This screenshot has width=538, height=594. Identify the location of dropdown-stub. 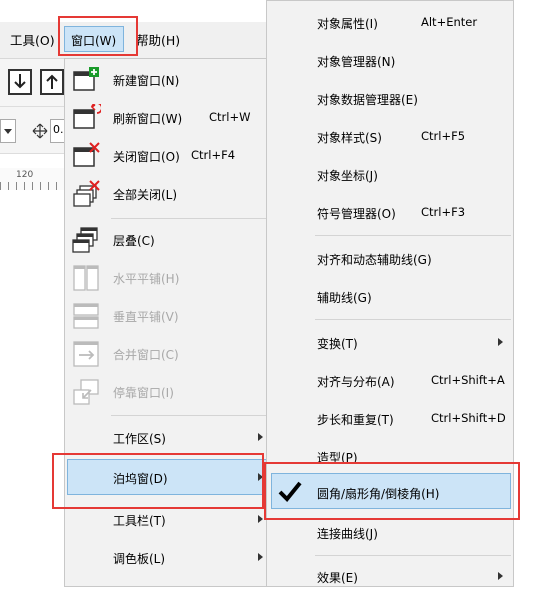
(8, 131).